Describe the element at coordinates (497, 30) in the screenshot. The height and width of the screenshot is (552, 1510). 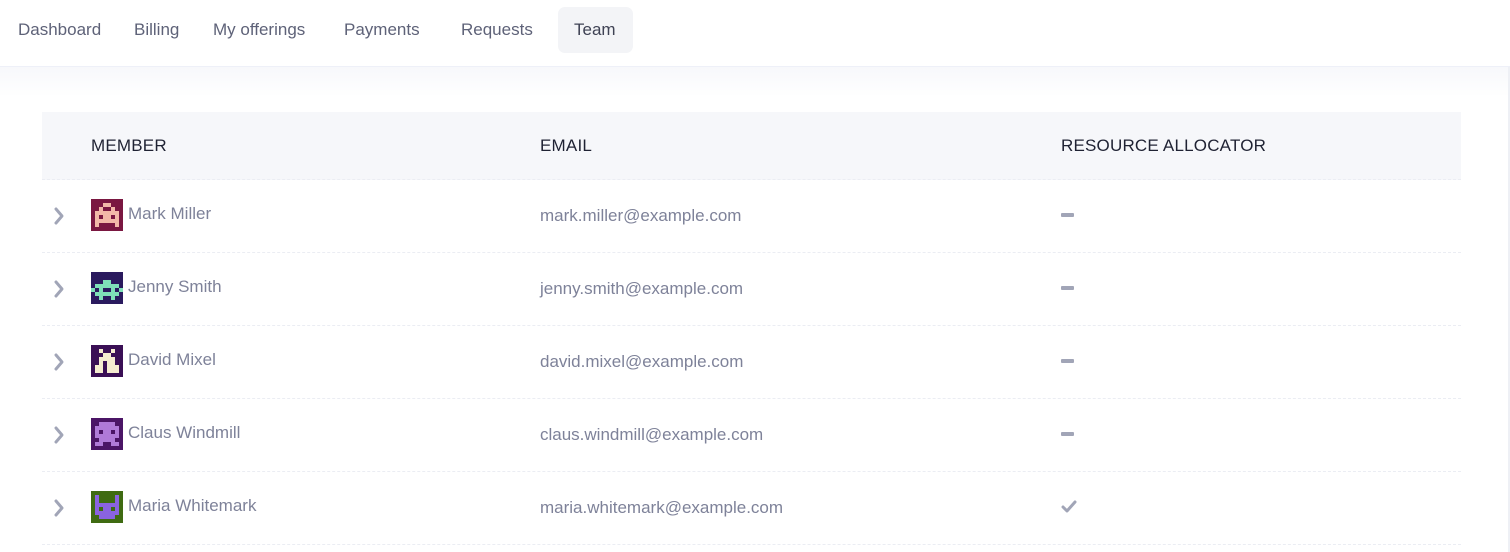
I see `tab-requests: Requests` at that location.